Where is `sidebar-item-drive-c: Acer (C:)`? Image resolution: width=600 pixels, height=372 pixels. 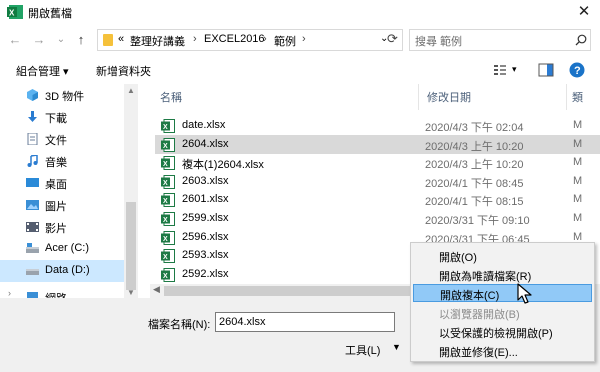
sidebar-item-drive-c: Acer (C:) is located at coordinates (62, 249).